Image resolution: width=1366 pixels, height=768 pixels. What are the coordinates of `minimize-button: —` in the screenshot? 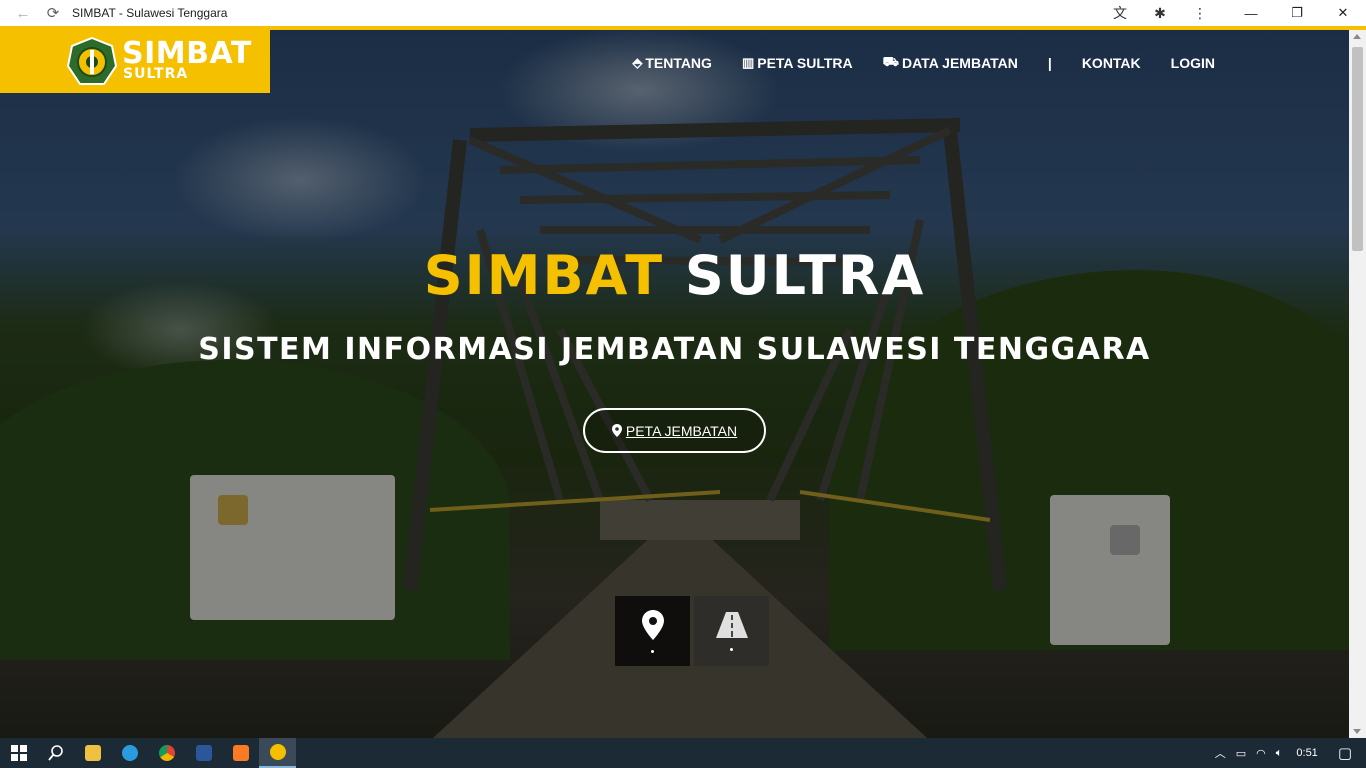 It's located at (1251, 13).